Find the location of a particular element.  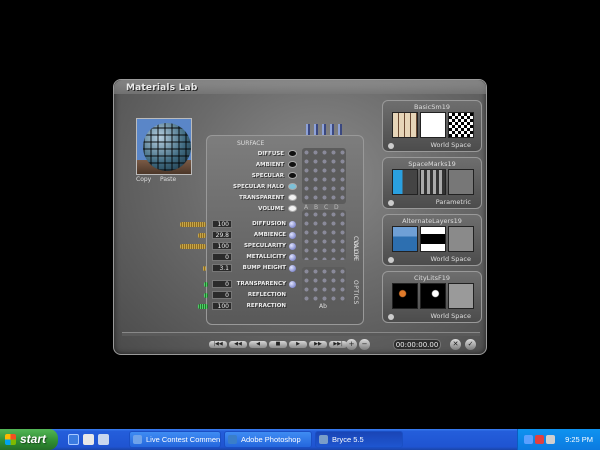

channel-c: C is located at coordinates (326, 207).